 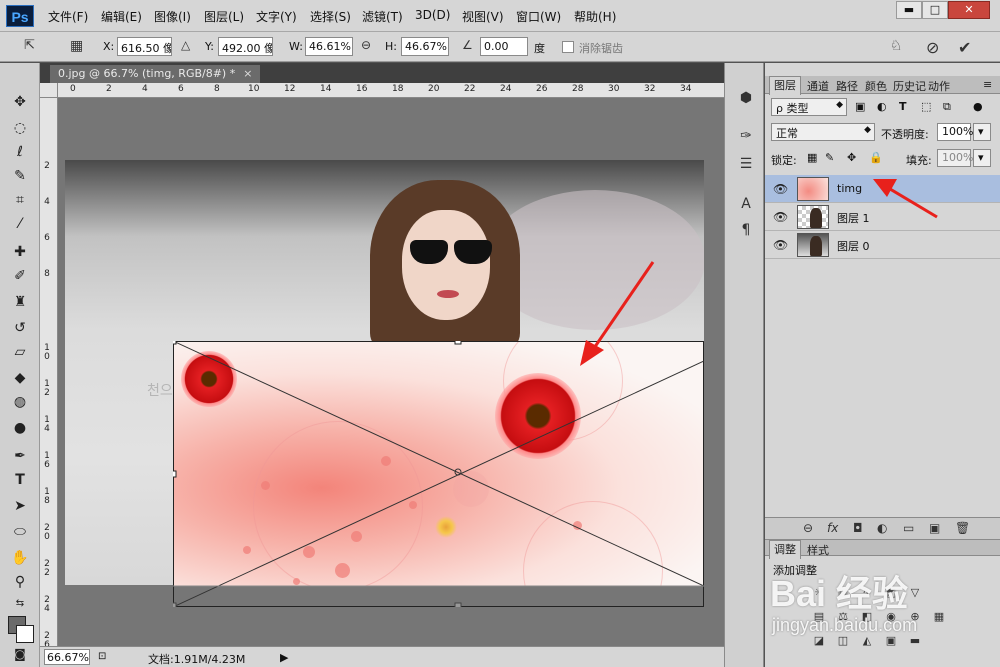 What do you see at coordinates (858, 528) in the screenshot?
I see `add-mask-icon: ◘` at bounding box center [858, 528].